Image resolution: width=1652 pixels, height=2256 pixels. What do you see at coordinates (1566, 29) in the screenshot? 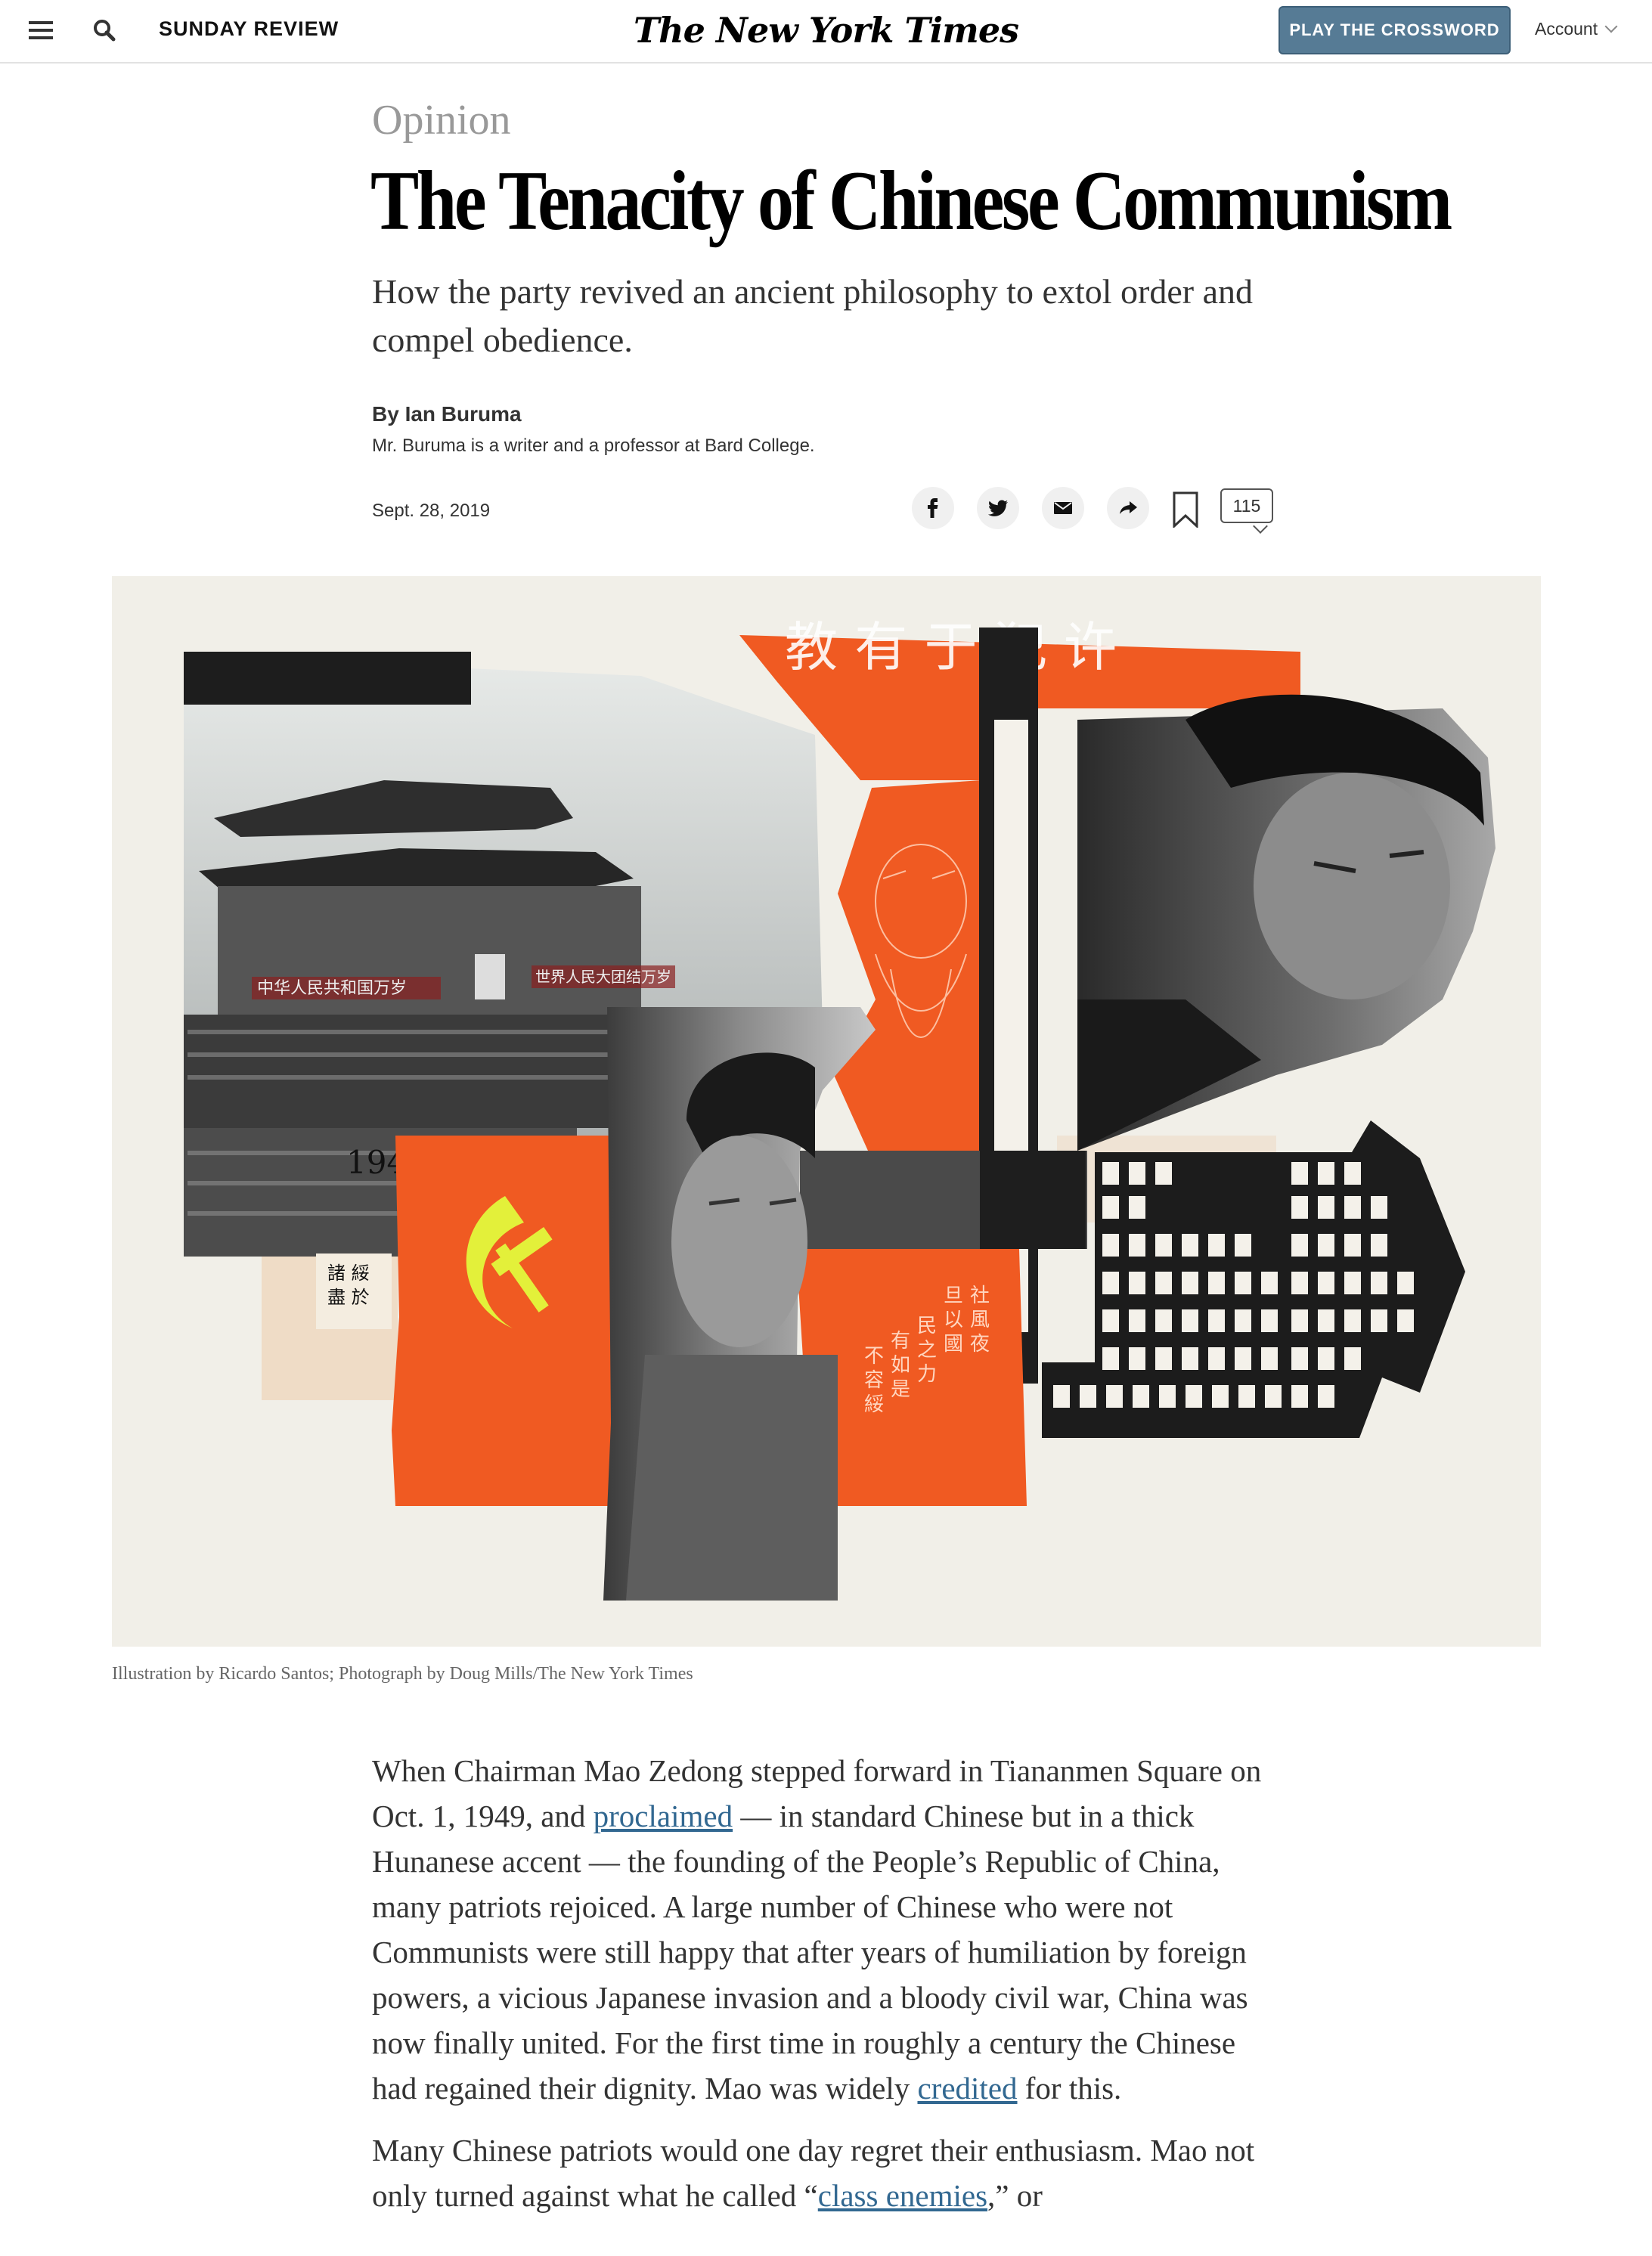
I see `account-label: Account` at bounding box center [1566, 29].